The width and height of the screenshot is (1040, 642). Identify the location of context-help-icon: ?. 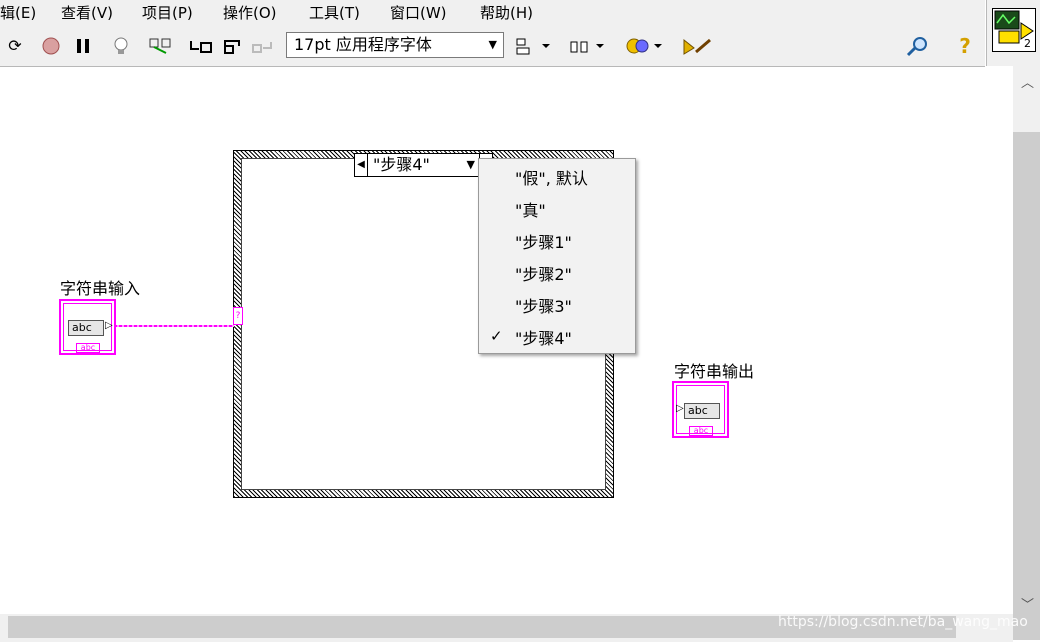
(965, 46).